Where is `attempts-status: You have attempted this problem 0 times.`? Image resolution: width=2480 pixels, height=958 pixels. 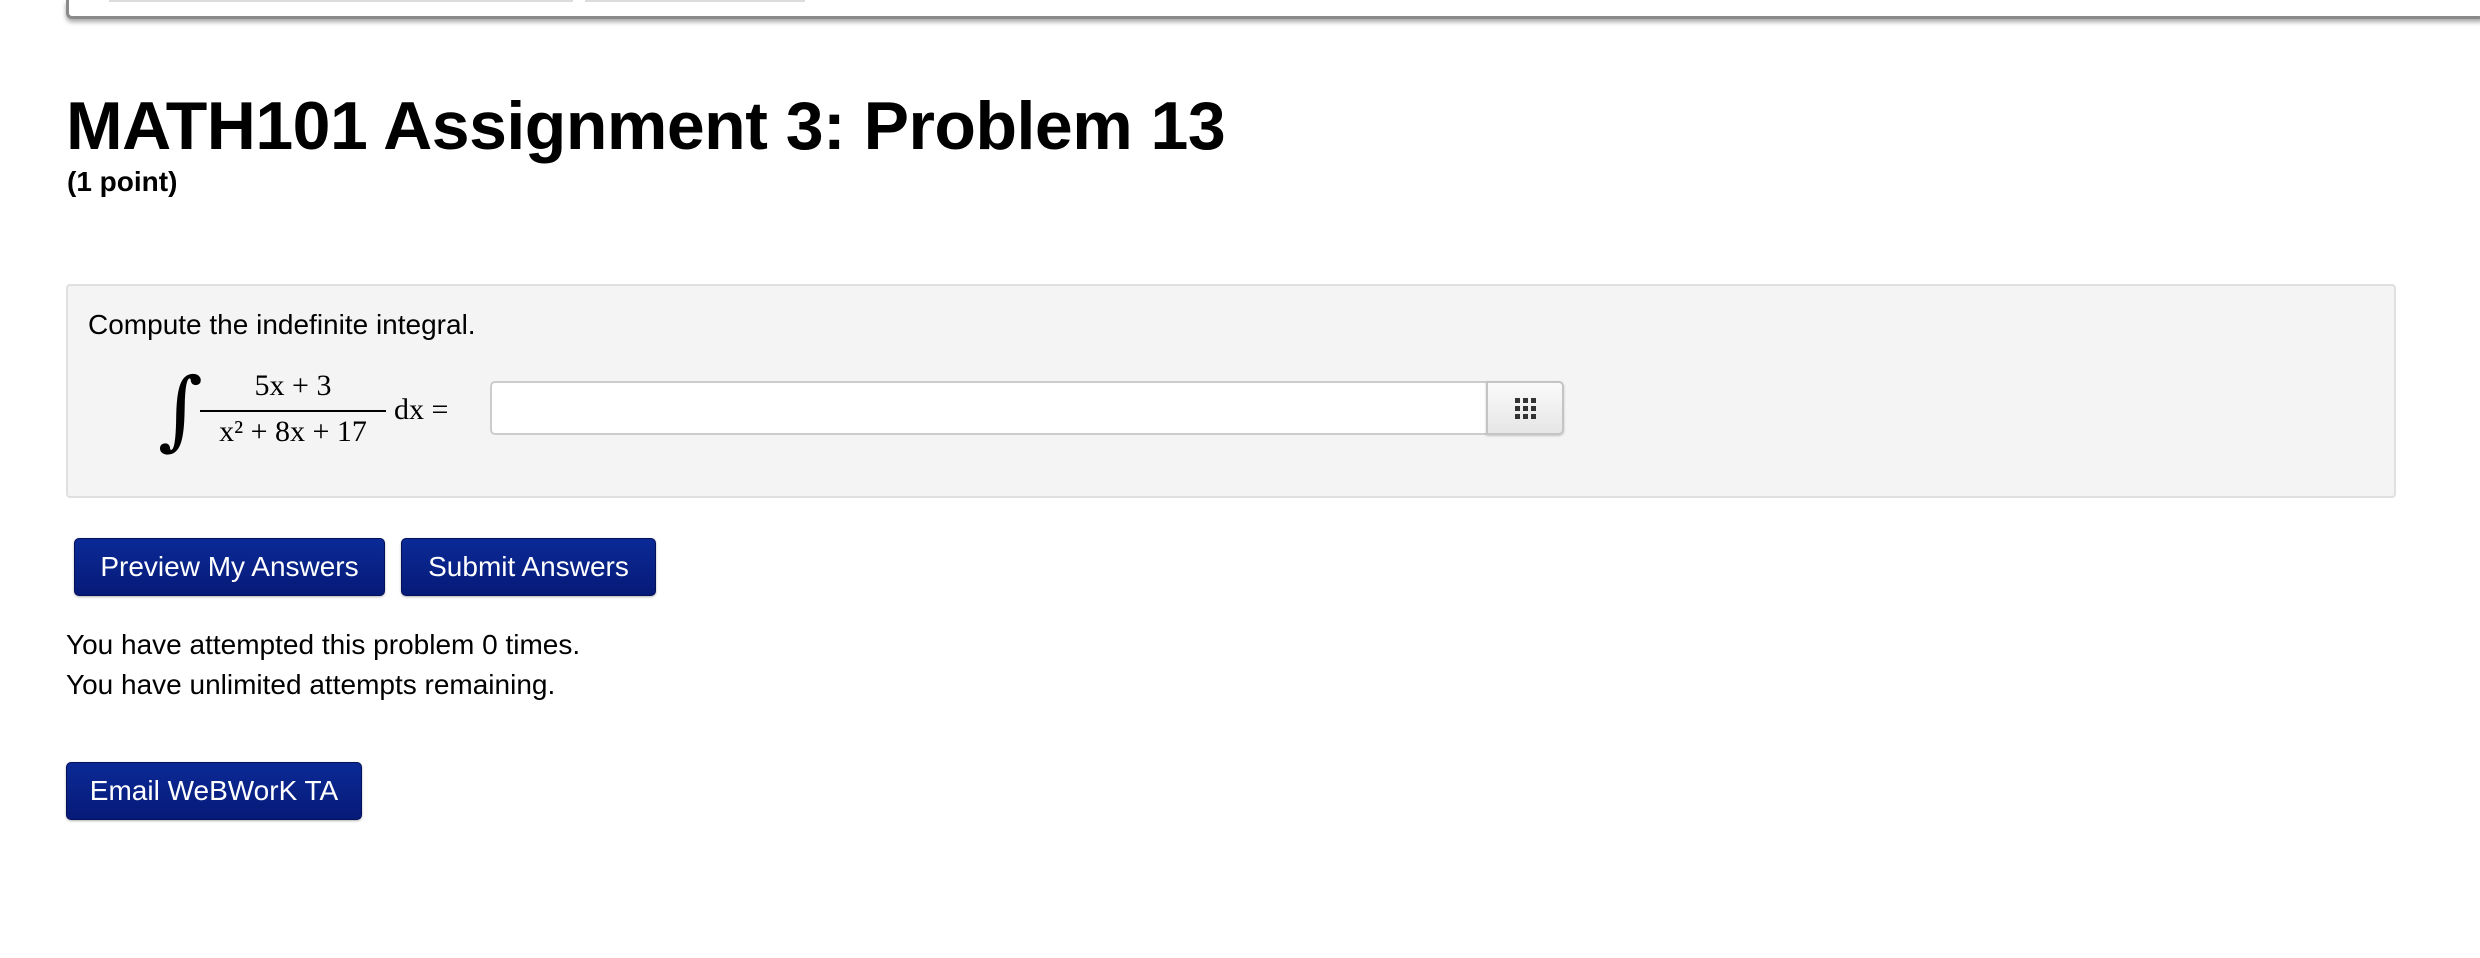
attempts-status: You have attempted this problem 0 times. is located at coordinates (323, 644).